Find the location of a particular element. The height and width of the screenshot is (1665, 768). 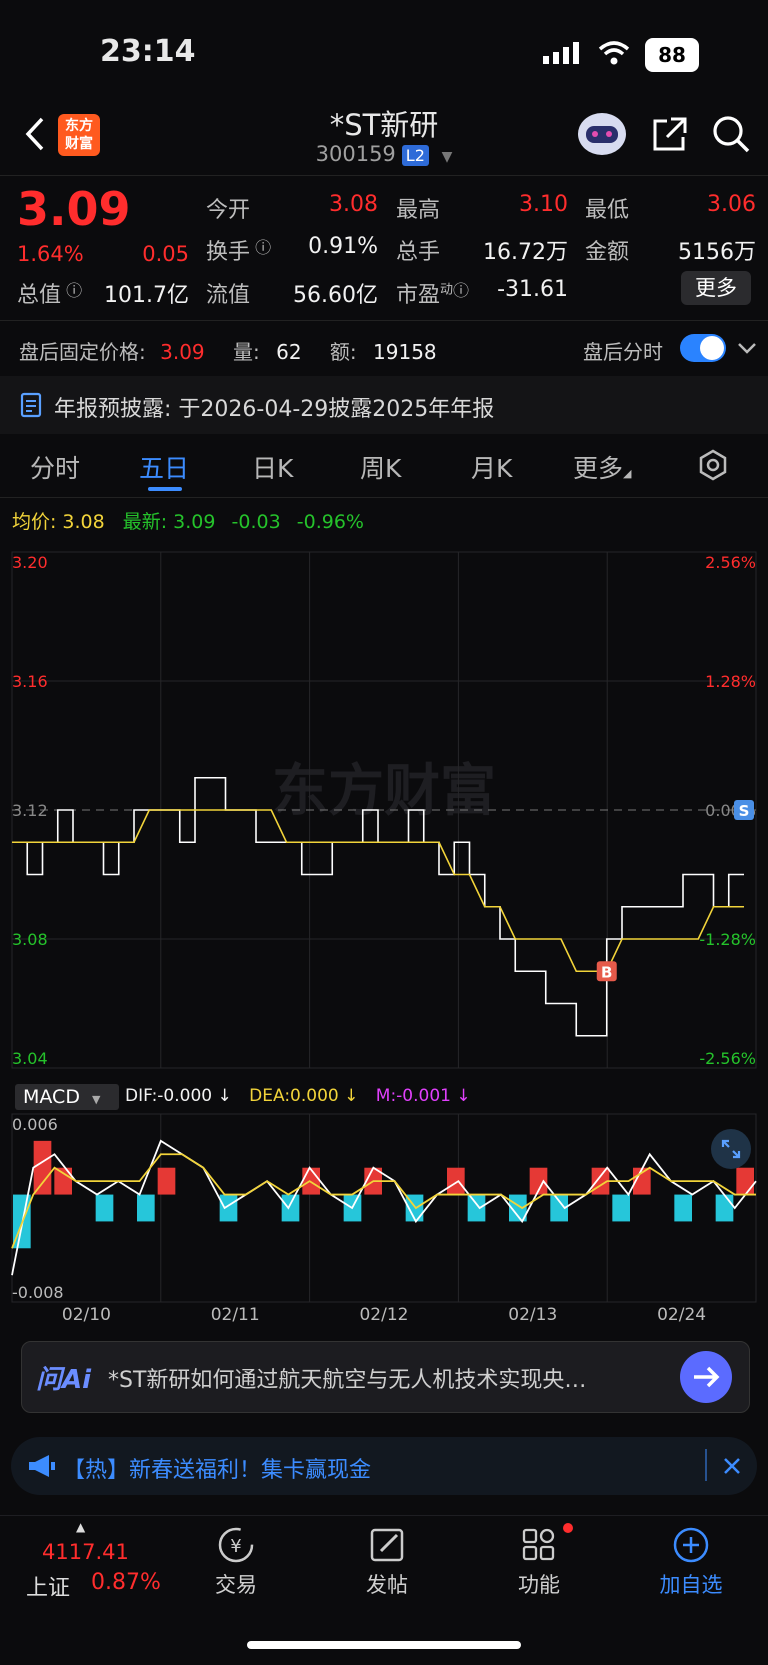

arrow-right-icon is located at coordinates (706, 1377).